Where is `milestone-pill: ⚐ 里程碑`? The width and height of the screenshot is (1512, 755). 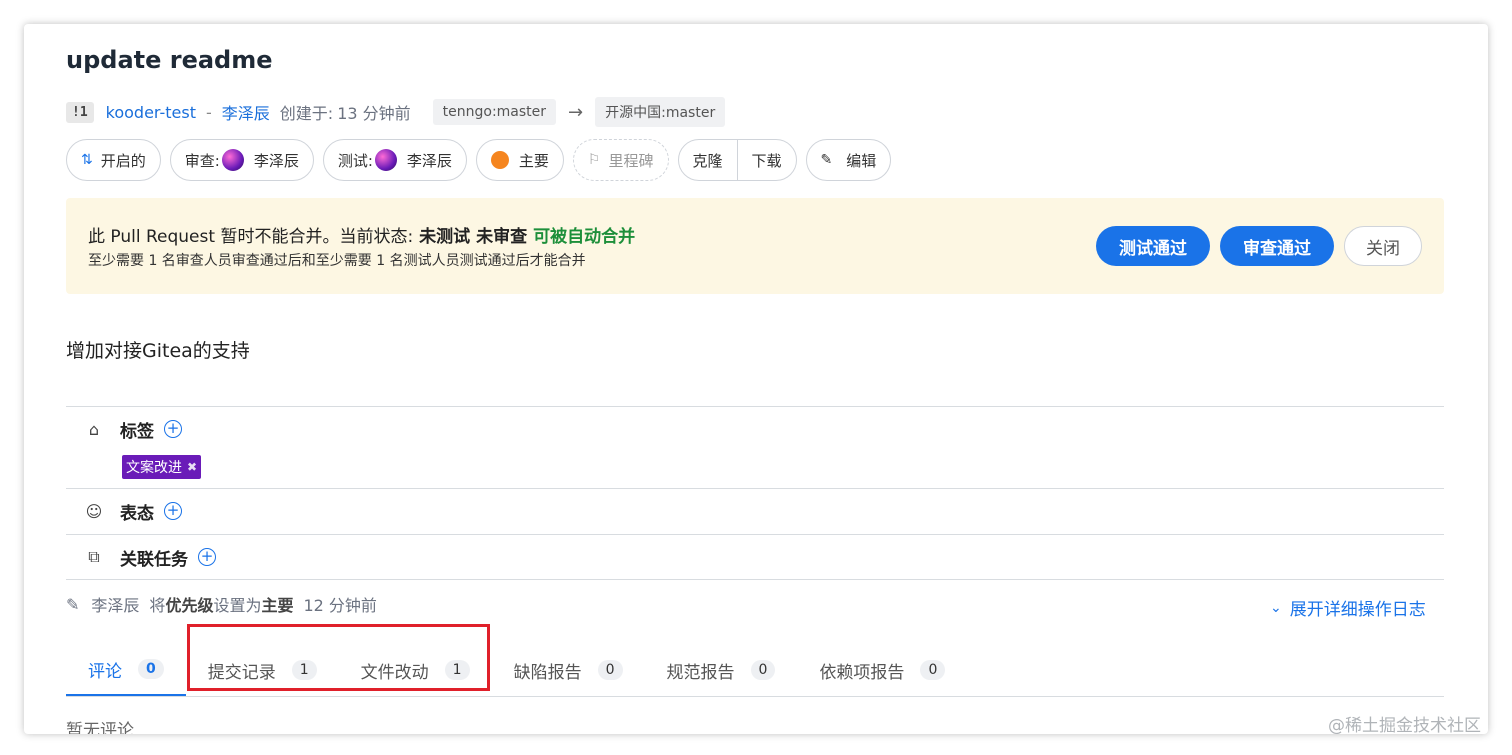
milestone-pill: ⚐ 里程碑 is located at coordinates (620, 160).